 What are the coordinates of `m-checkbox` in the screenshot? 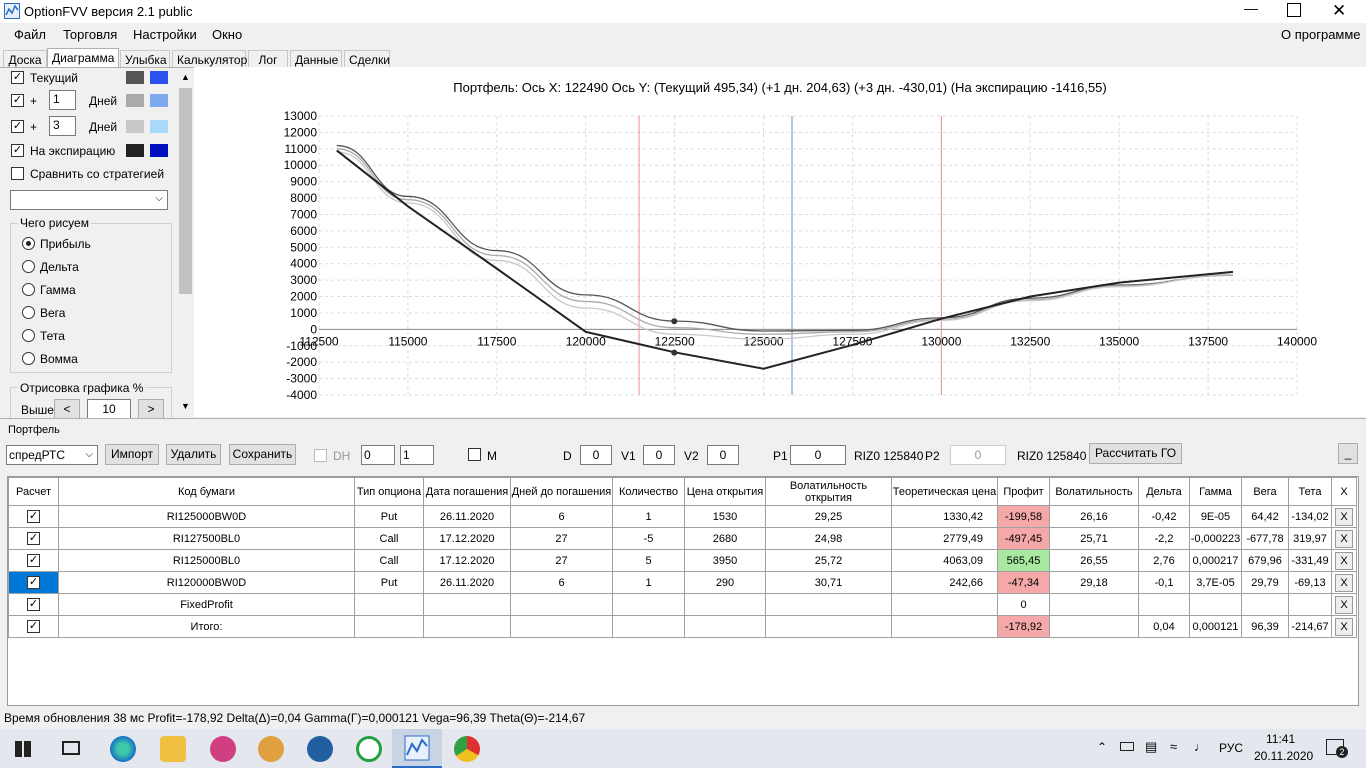 It's located at (474, 454).